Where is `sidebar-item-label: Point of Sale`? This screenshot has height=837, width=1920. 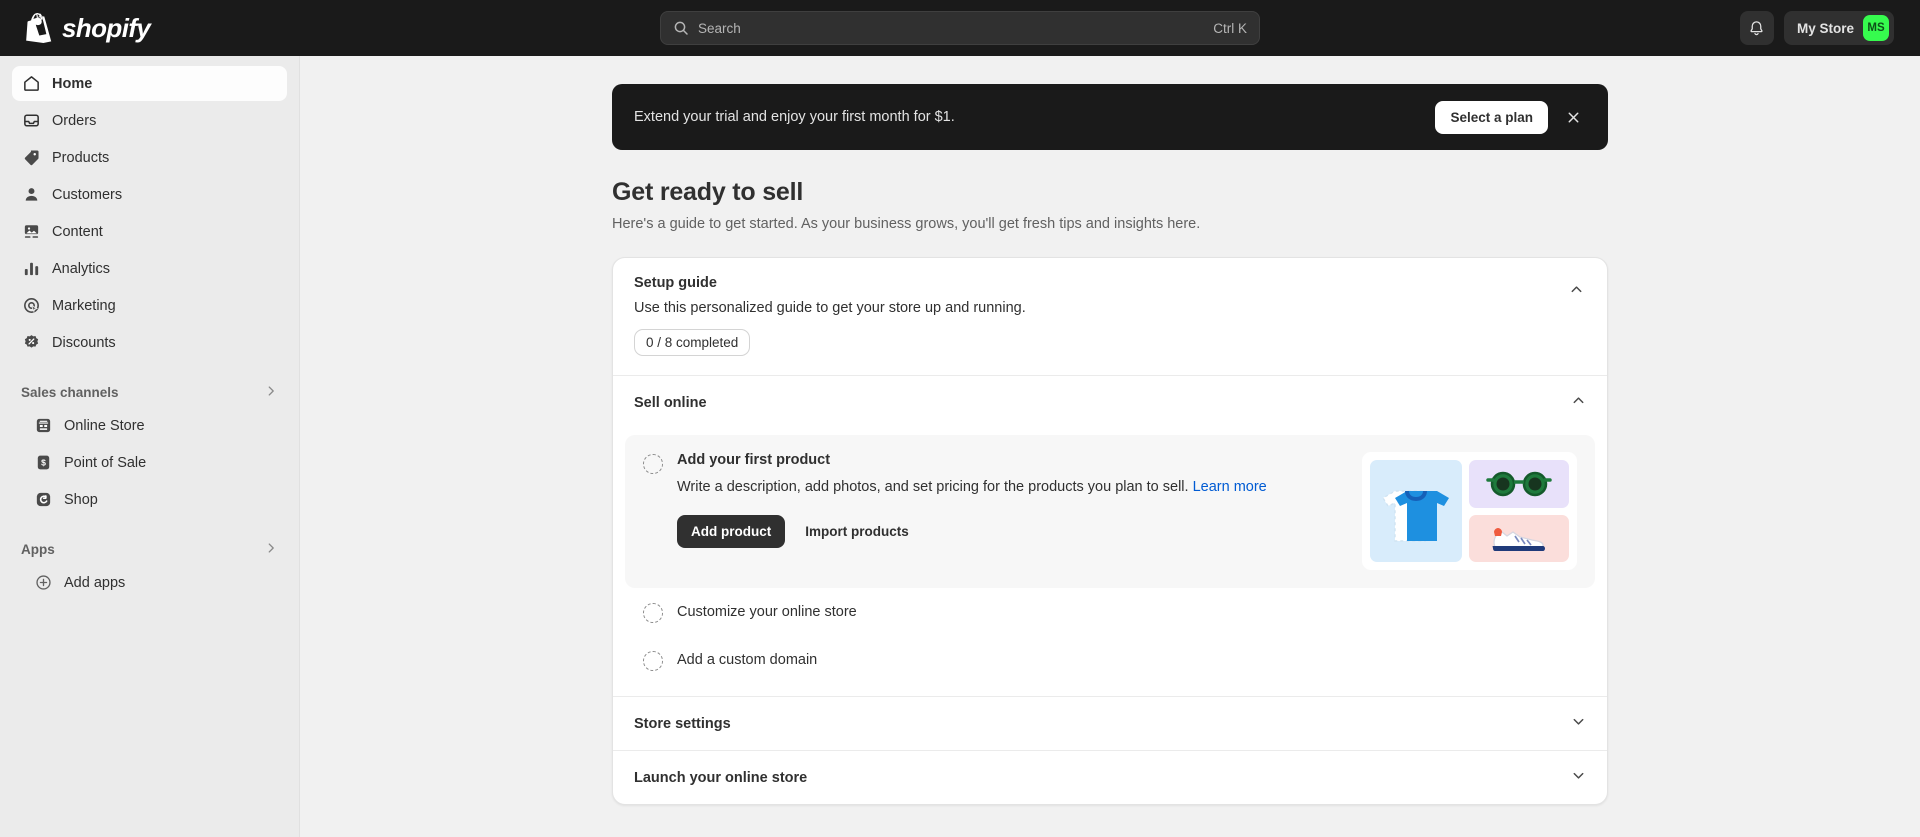
sidebar-item-label: Point of Sale is located at coordinates (105, 462).